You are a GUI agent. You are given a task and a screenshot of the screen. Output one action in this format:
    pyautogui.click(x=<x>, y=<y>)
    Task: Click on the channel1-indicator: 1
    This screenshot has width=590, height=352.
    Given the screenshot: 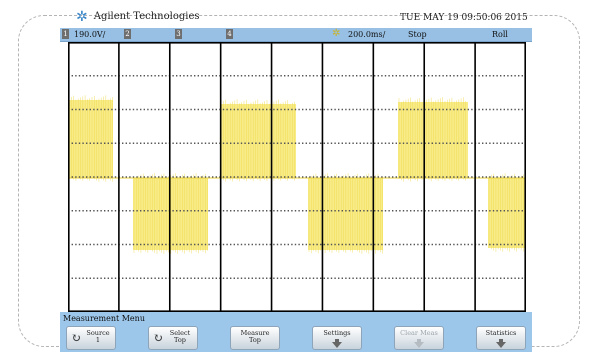 What is the action you would take?
    pyautogui.click(x=65, y=34)
    